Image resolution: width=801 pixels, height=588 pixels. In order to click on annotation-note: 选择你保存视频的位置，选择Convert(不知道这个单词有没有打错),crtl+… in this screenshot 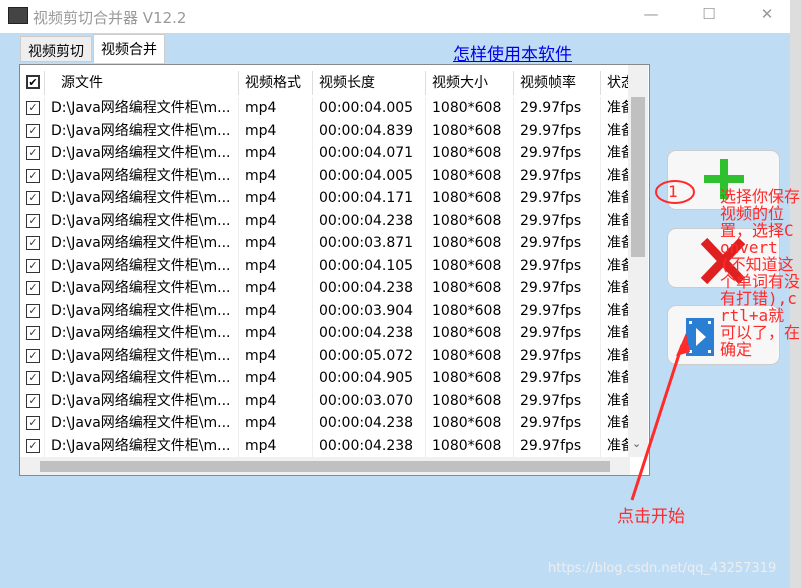, I will do `click(760, 273)`.